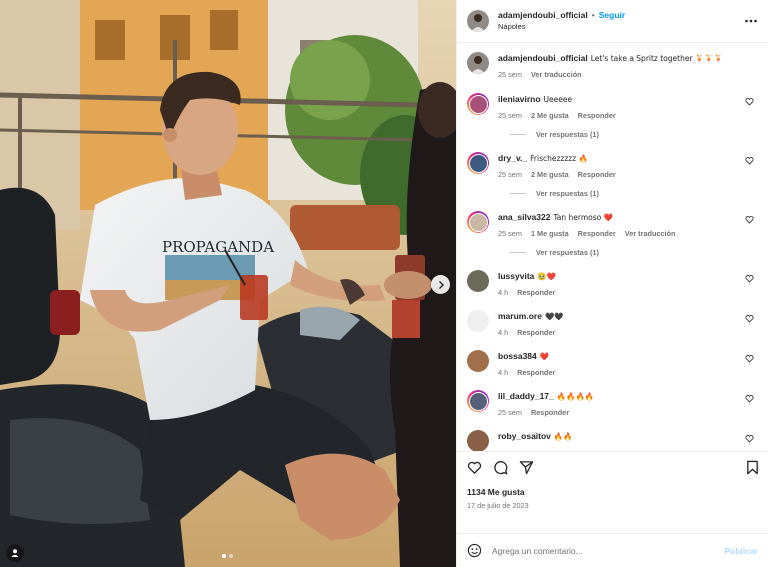 The width and height of the screenshot is (768, 567). Describe the element at coordinates (474, 550) in the screenshot. I see `emoji-smiley-icon` at that location.